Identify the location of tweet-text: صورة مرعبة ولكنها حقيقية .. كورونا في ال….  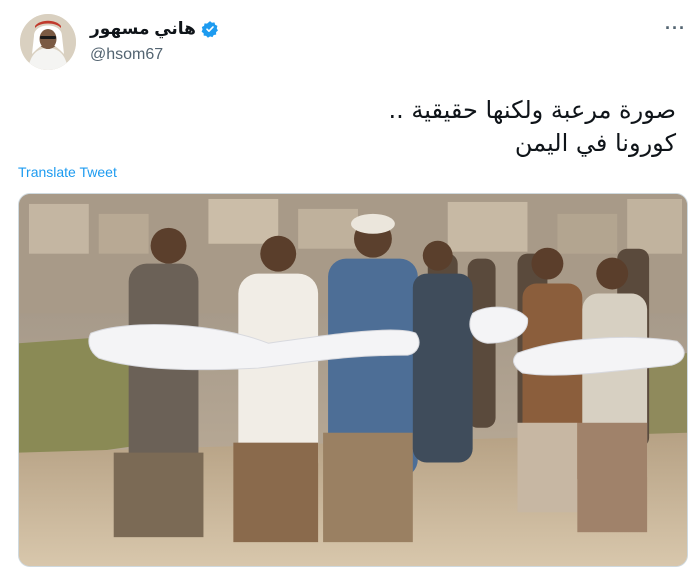
(396, 127).